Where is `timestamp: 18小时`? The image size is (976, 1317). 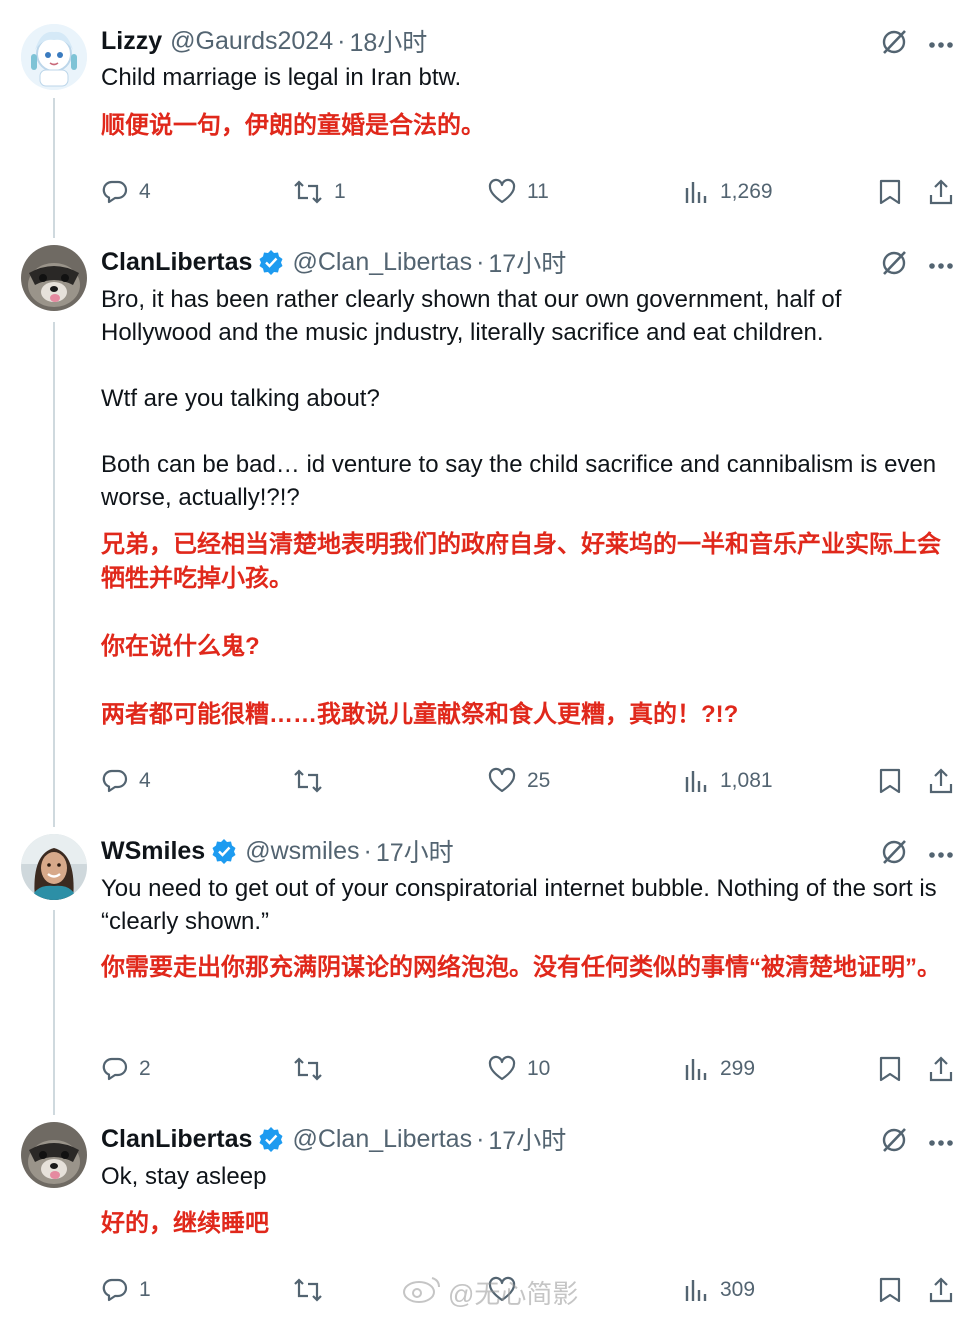 timestamp: 18小时 is located at coordinates (388, 41).